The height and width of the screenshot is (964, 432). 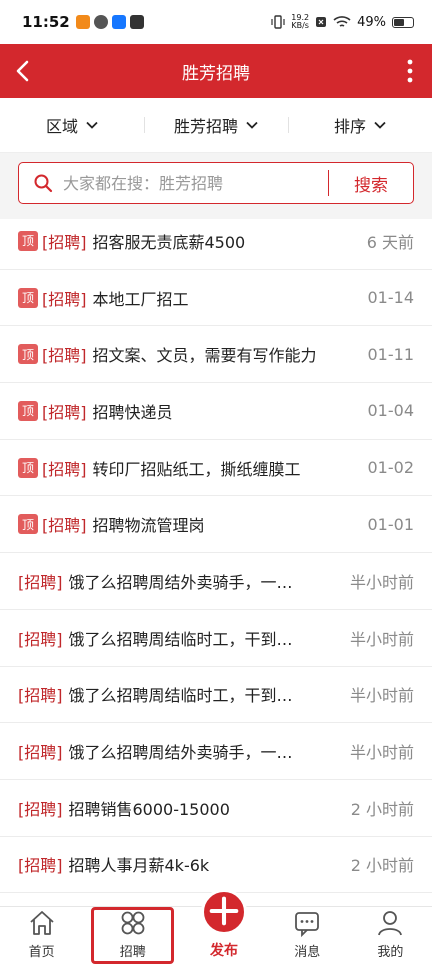 I want to click on filter-bar: 区域 胜芳招聘 排序, so click(x=216, y=125).